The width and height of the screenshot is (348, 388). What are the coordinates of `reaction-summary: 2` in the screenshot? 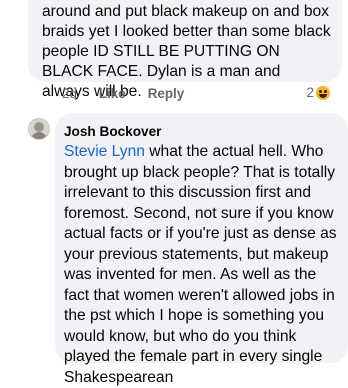 It's located at (318, 93).